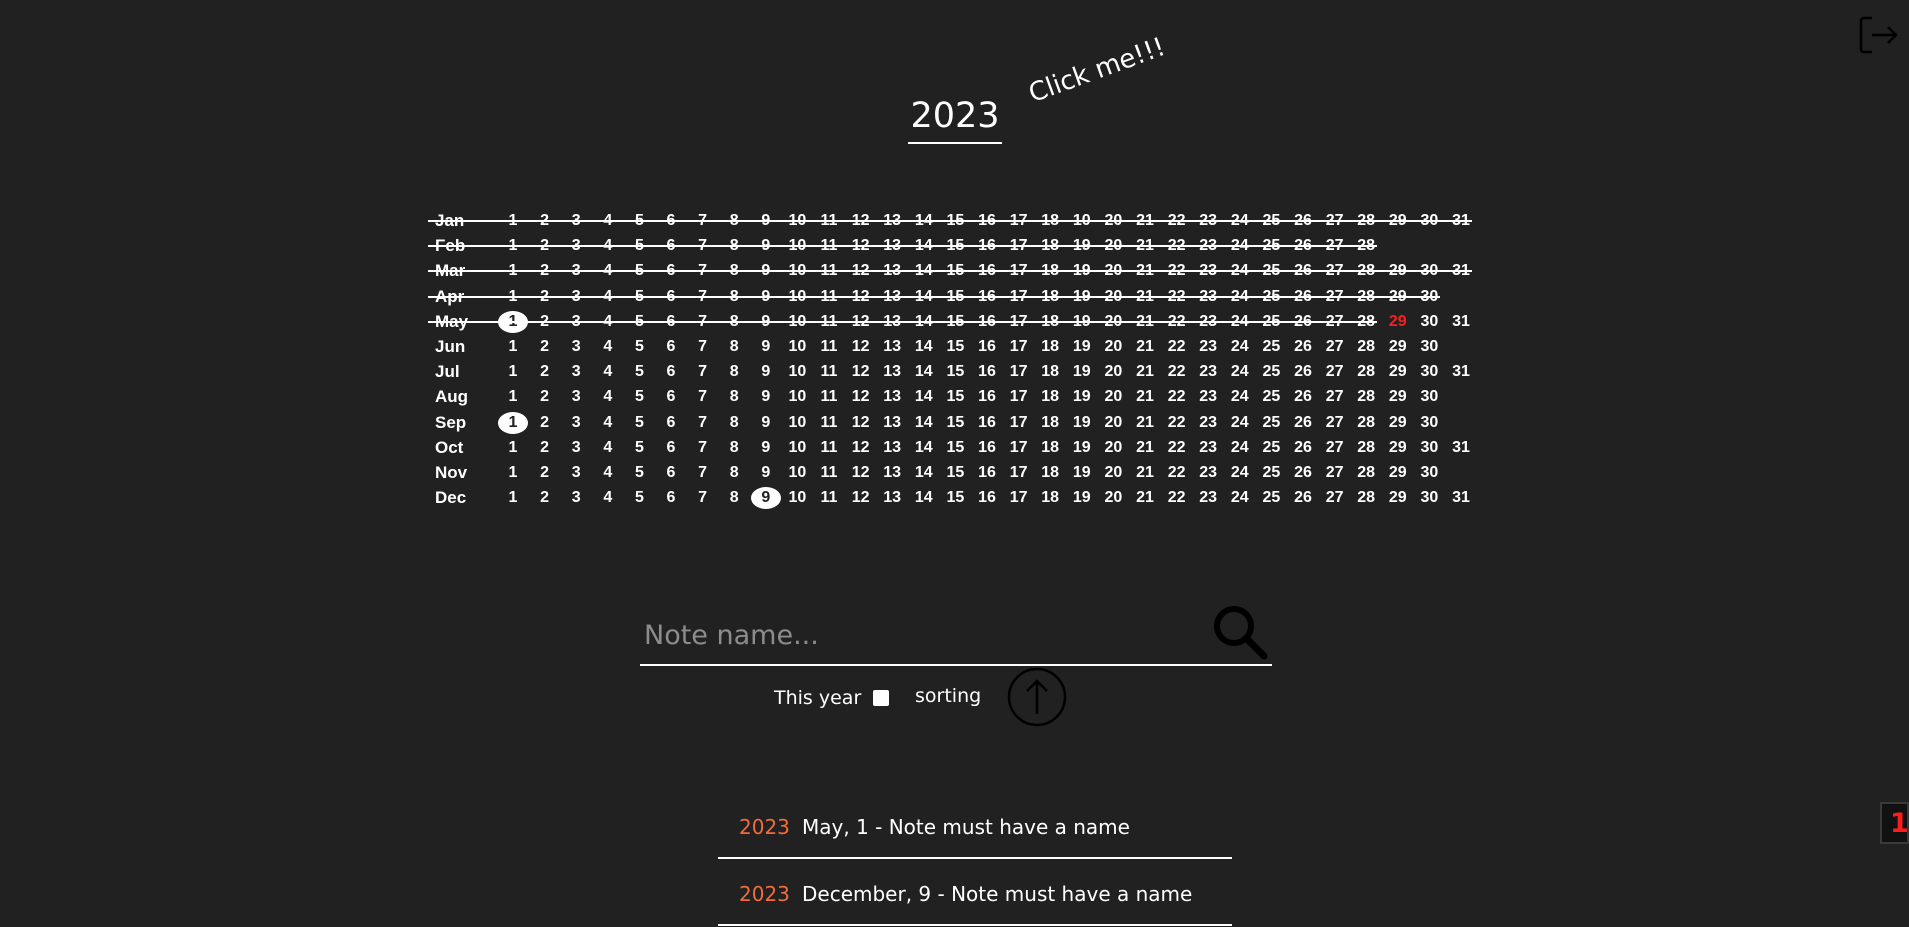  What do you see at coordinates (734, 271) in the screenshot?
I see `calendar-day: 8` at bounding box center [734, 271].